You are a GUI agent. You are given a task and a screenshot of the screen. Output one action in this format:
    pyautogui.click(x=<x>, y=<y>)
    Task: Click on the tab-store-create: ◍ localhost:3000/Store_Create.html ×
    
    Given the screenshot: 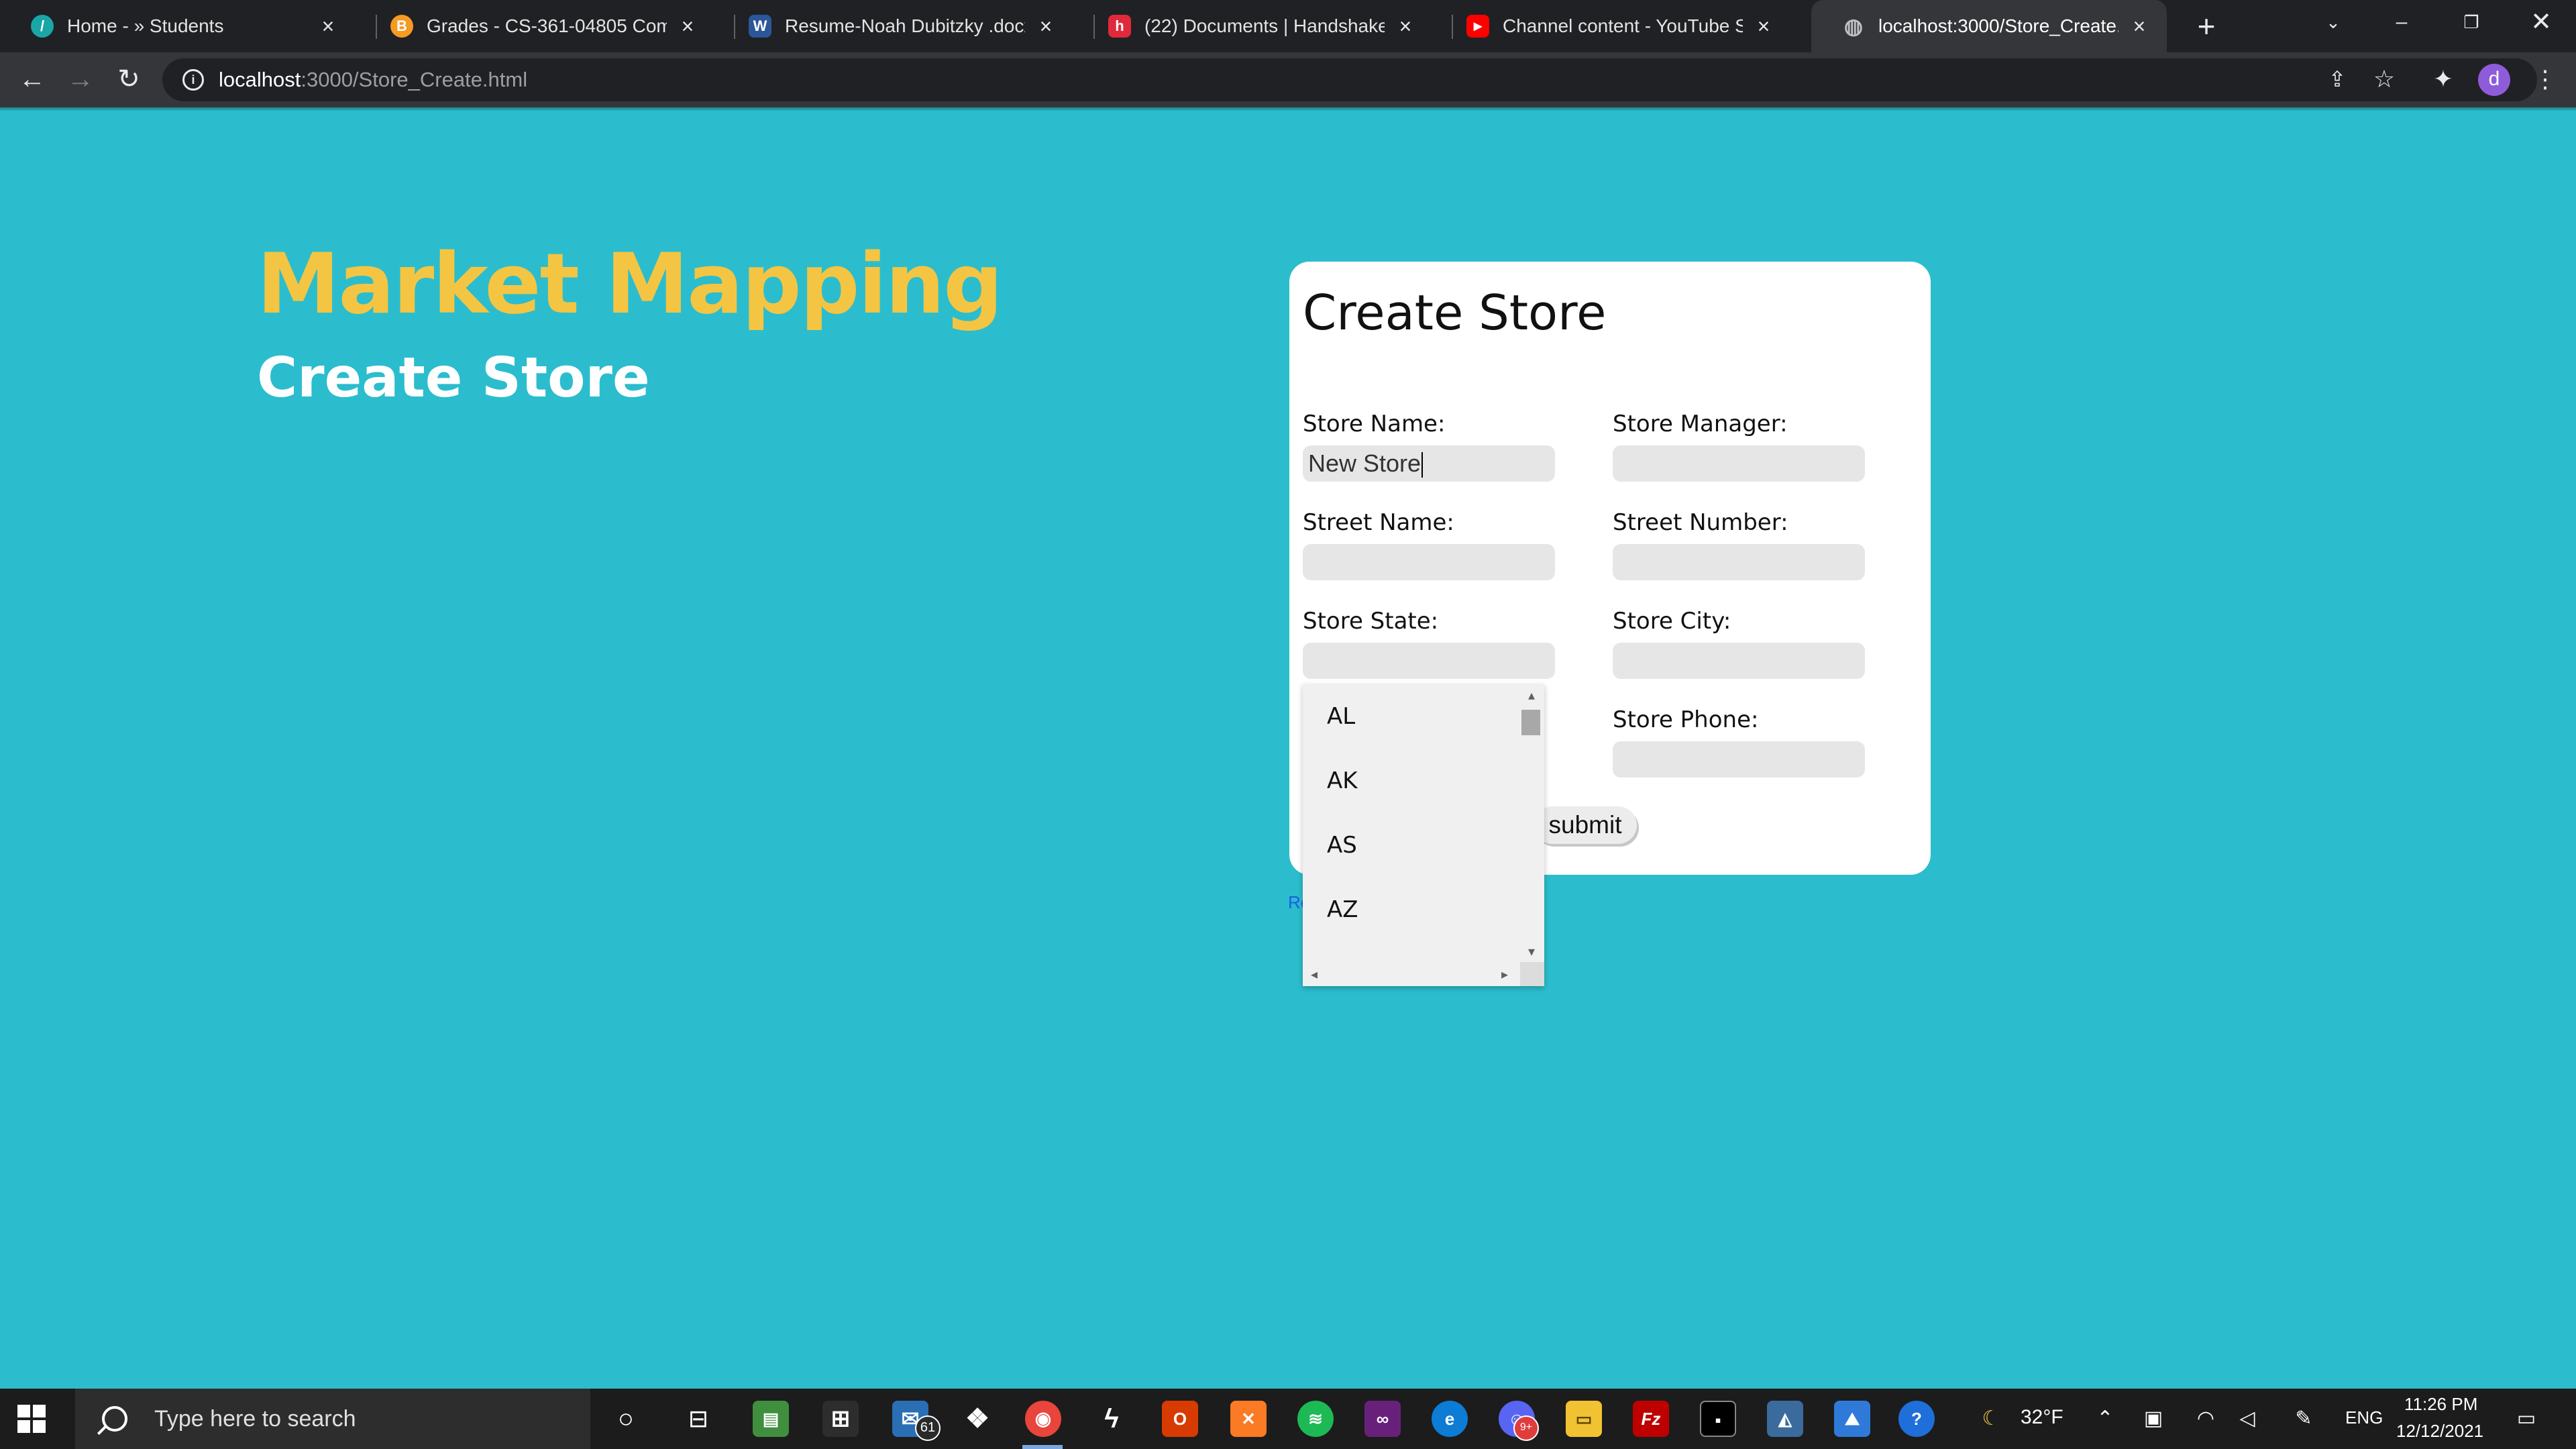 What is the action you would take?
    pyautogui.click(x=1989, y=26)
    